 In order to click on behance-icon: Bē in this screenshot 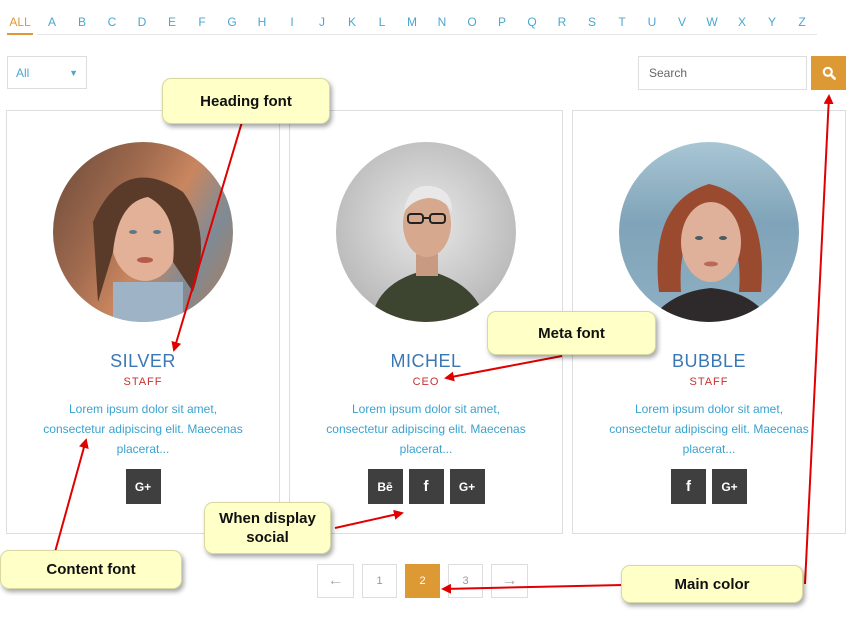, I will do `click(385, 486)`.